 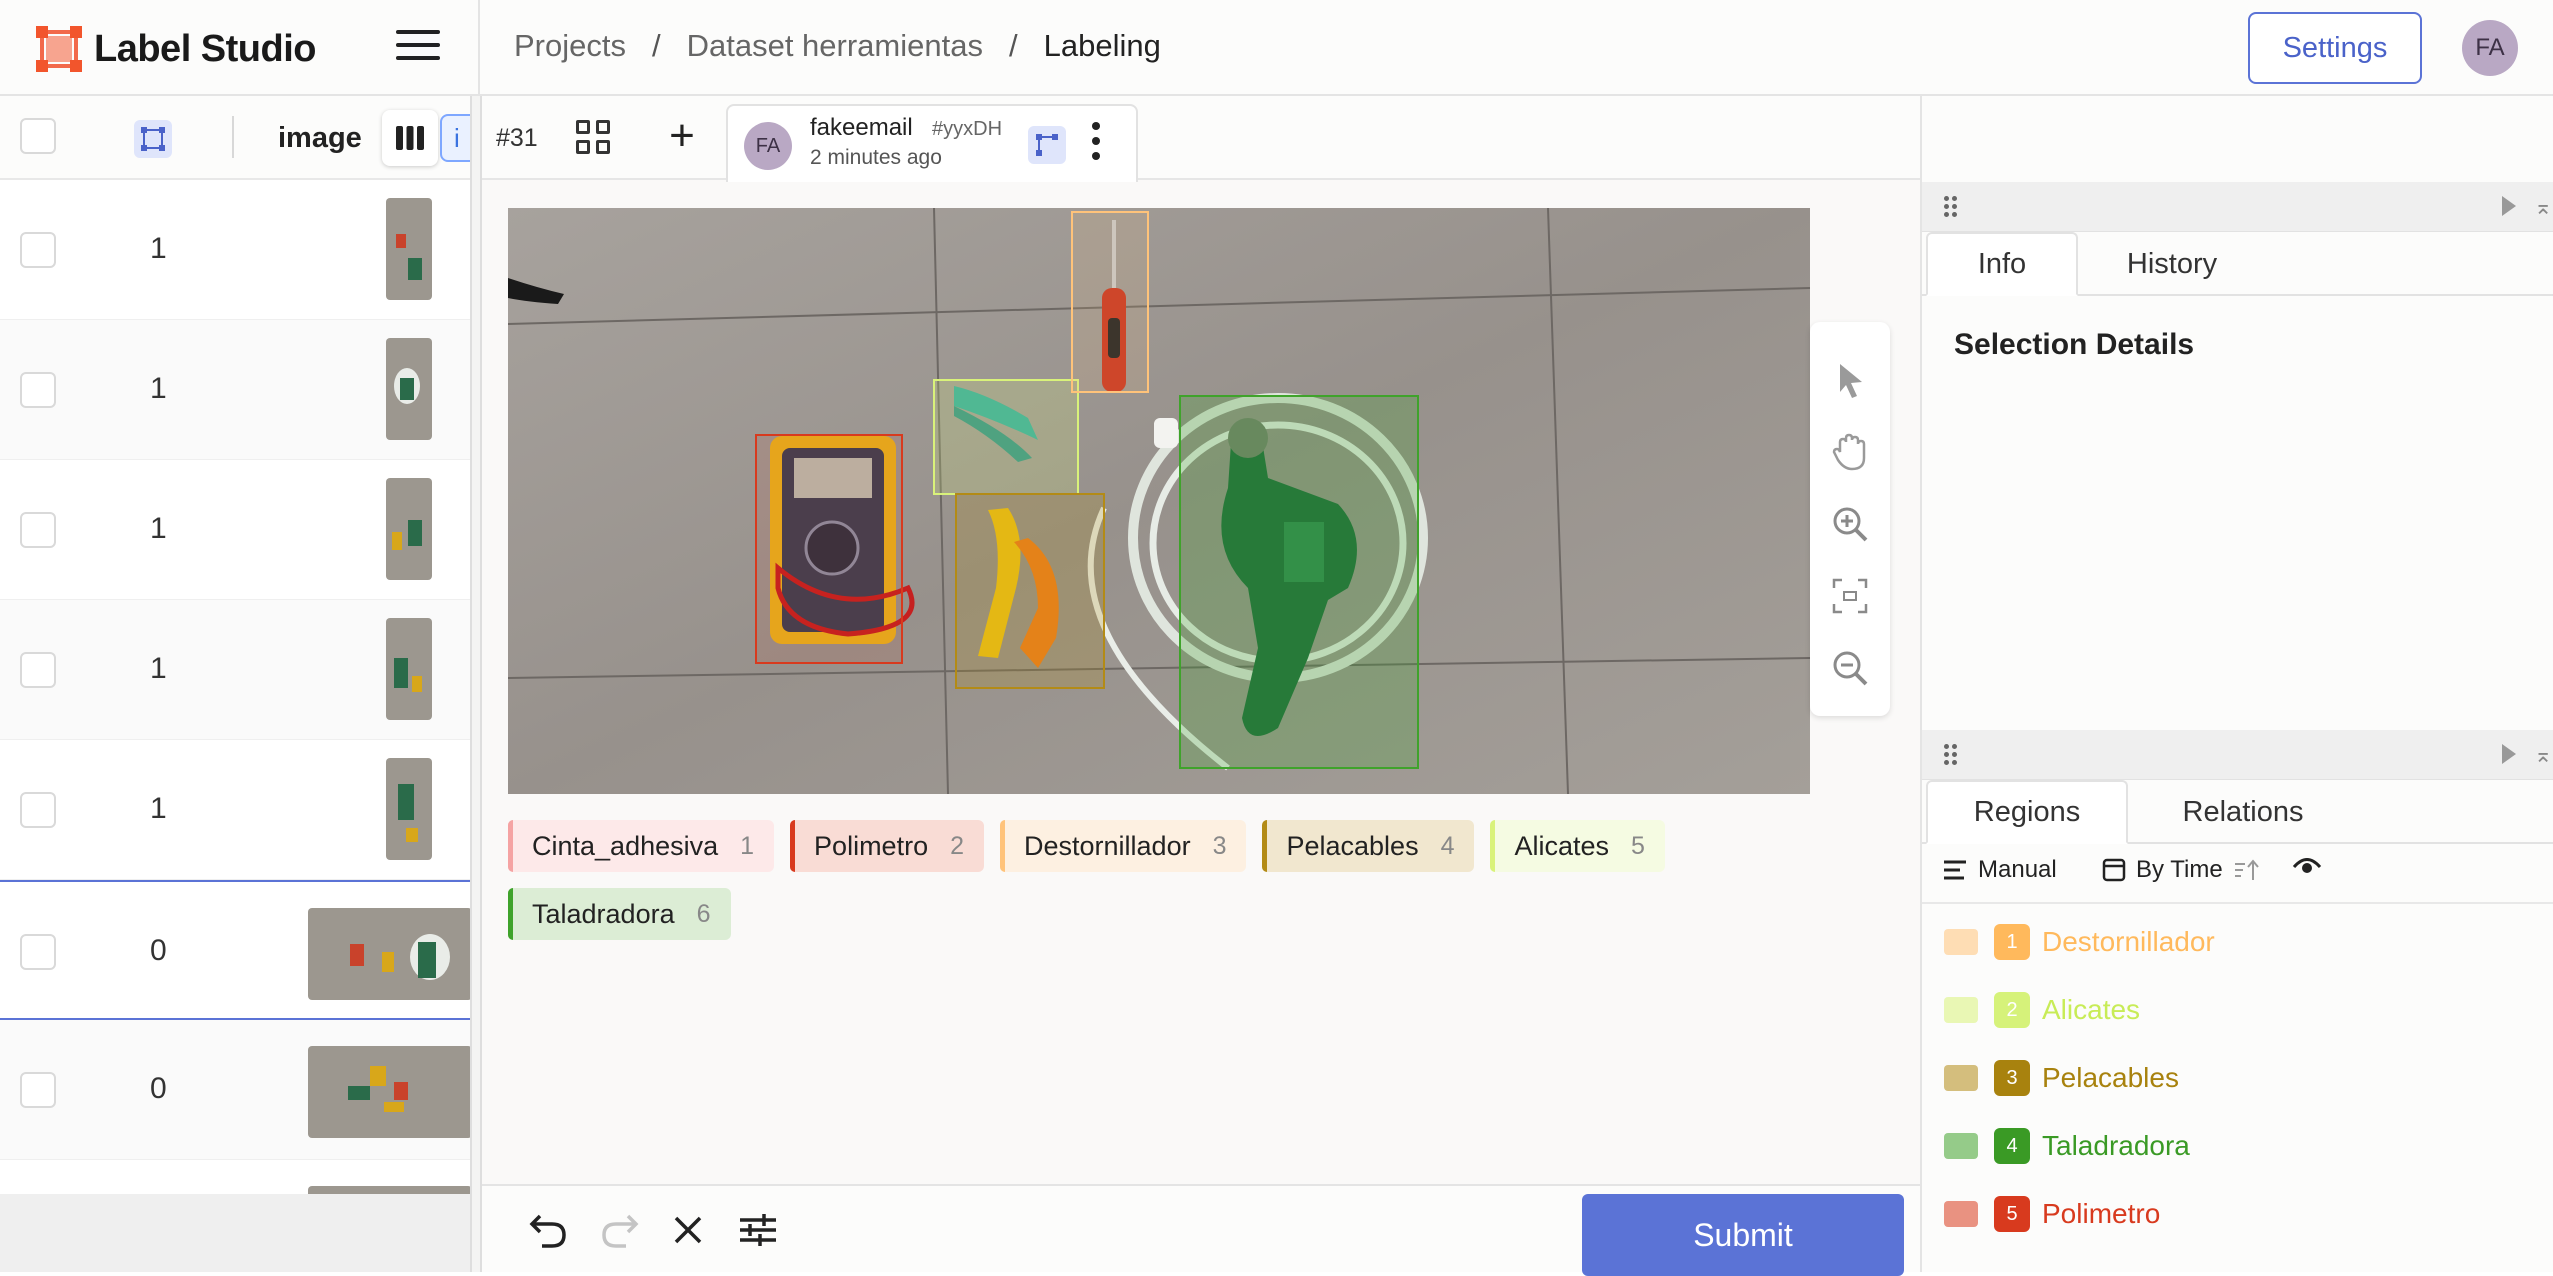 What do you see at coordinates (2061, 1078) in the screenshot?
I see `region-item: 3 Pelacables` at bounding box center [2061, 1078].